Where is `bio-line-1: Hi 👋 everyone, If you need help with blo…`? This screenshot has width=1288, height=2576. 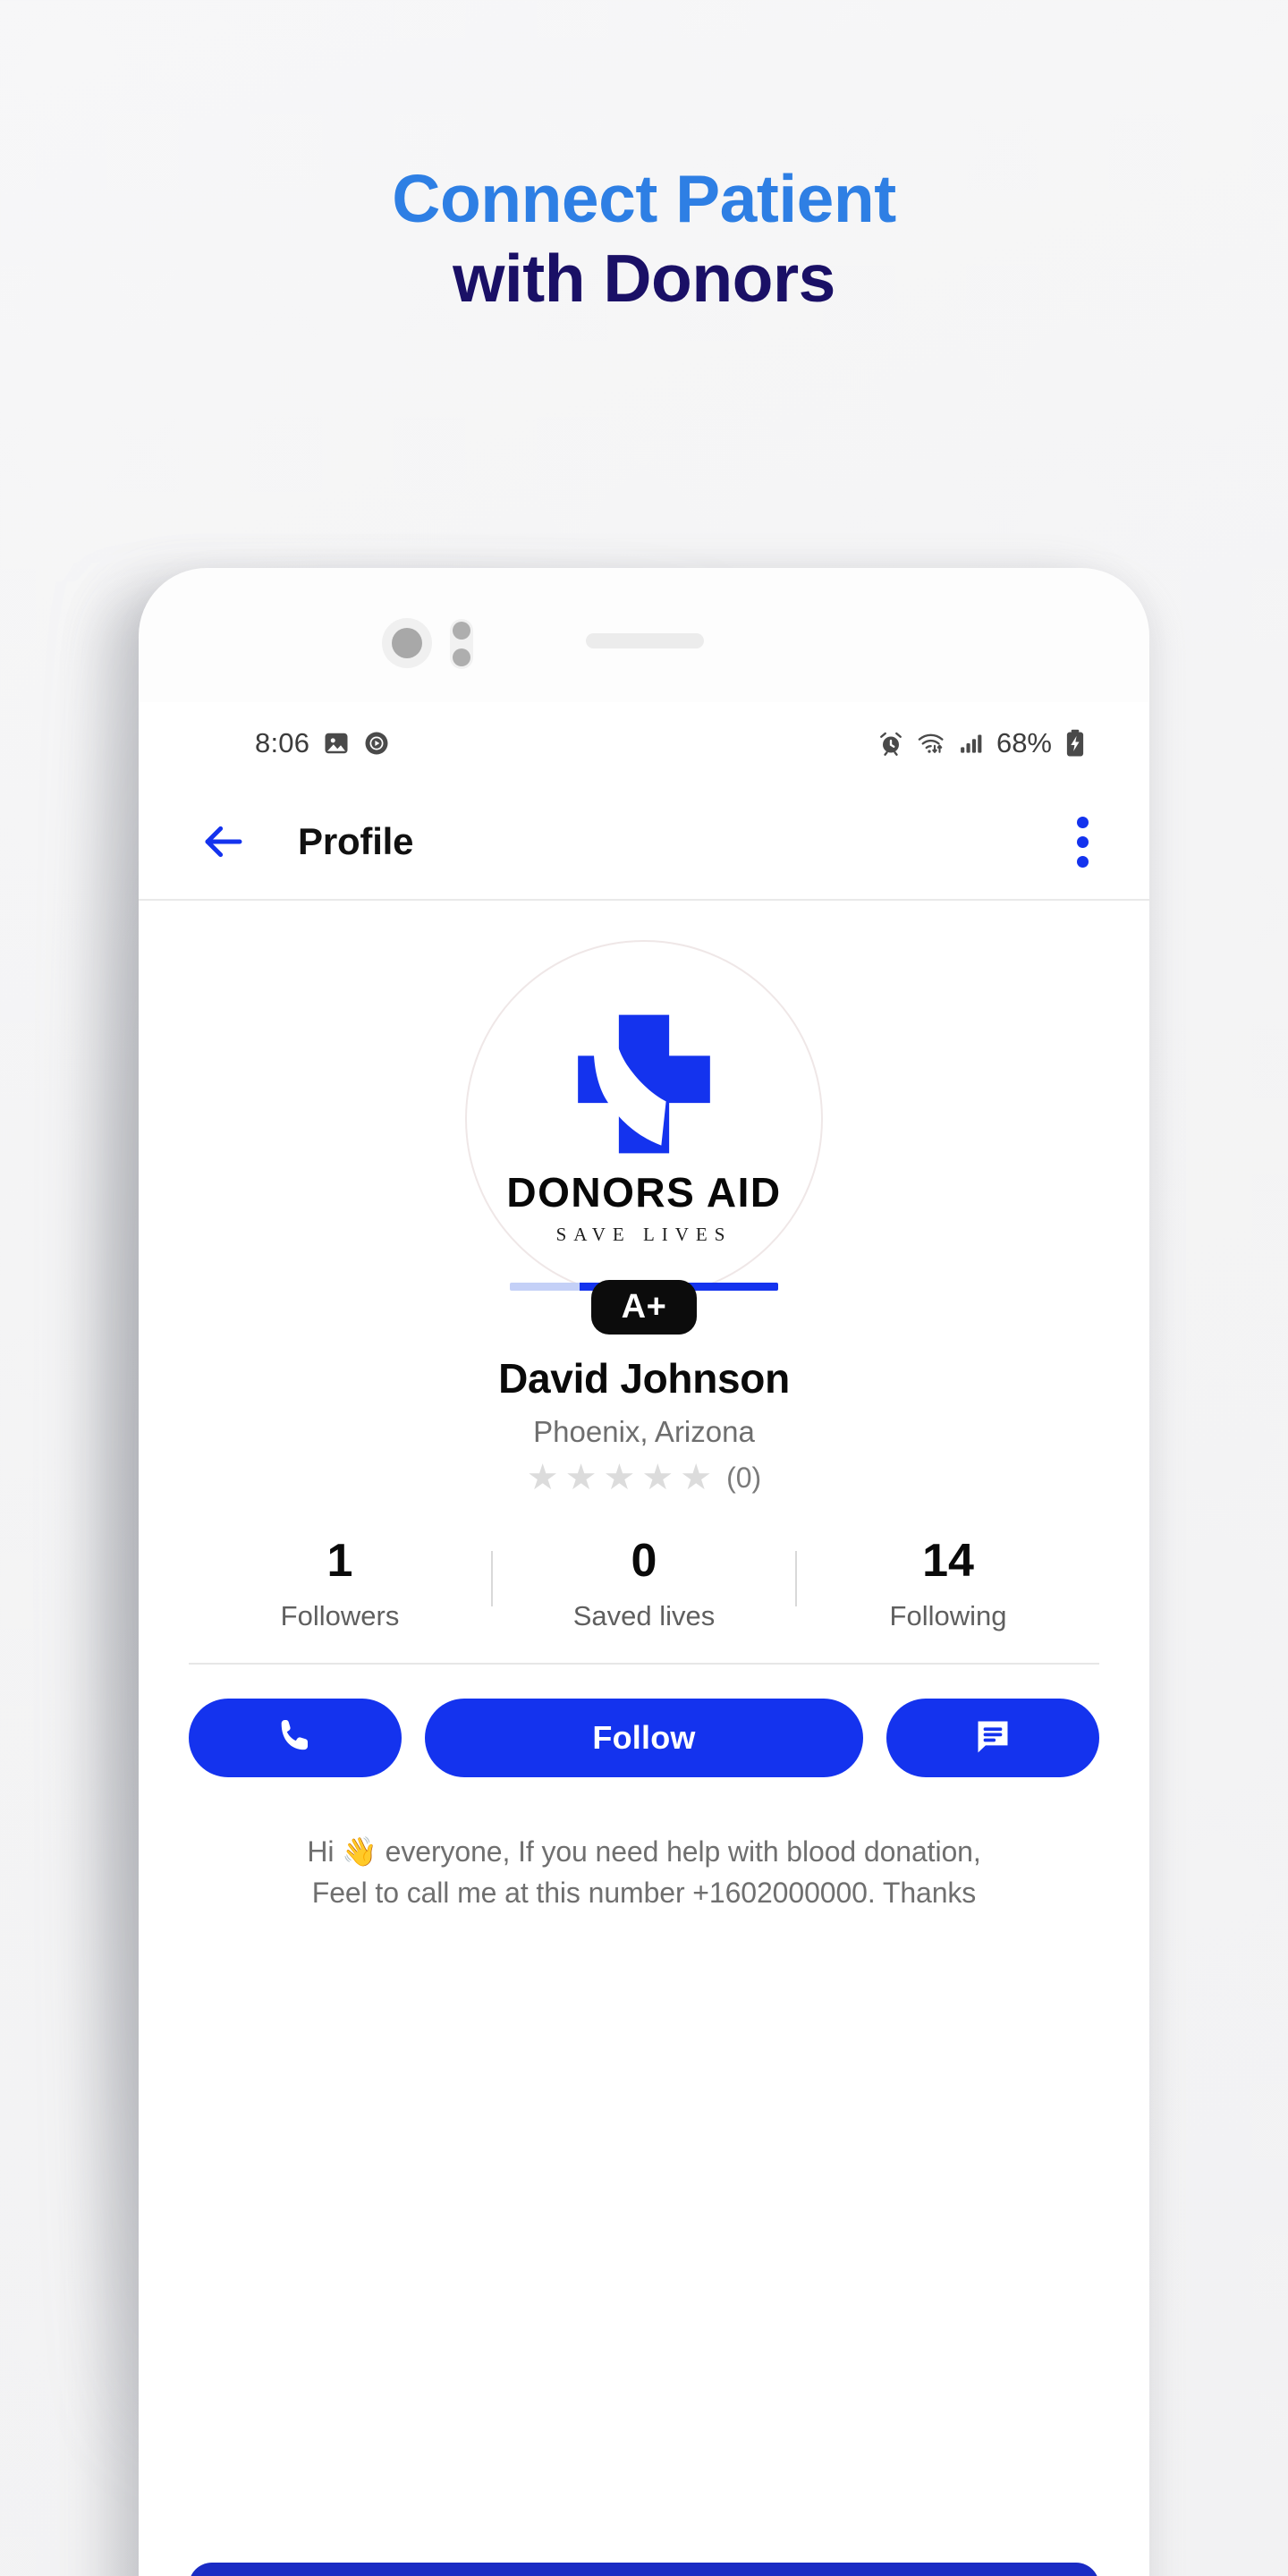
bio-line-1: Hi 👋 everyone, If you need help with blo… is located at coordinates (644, 1851).